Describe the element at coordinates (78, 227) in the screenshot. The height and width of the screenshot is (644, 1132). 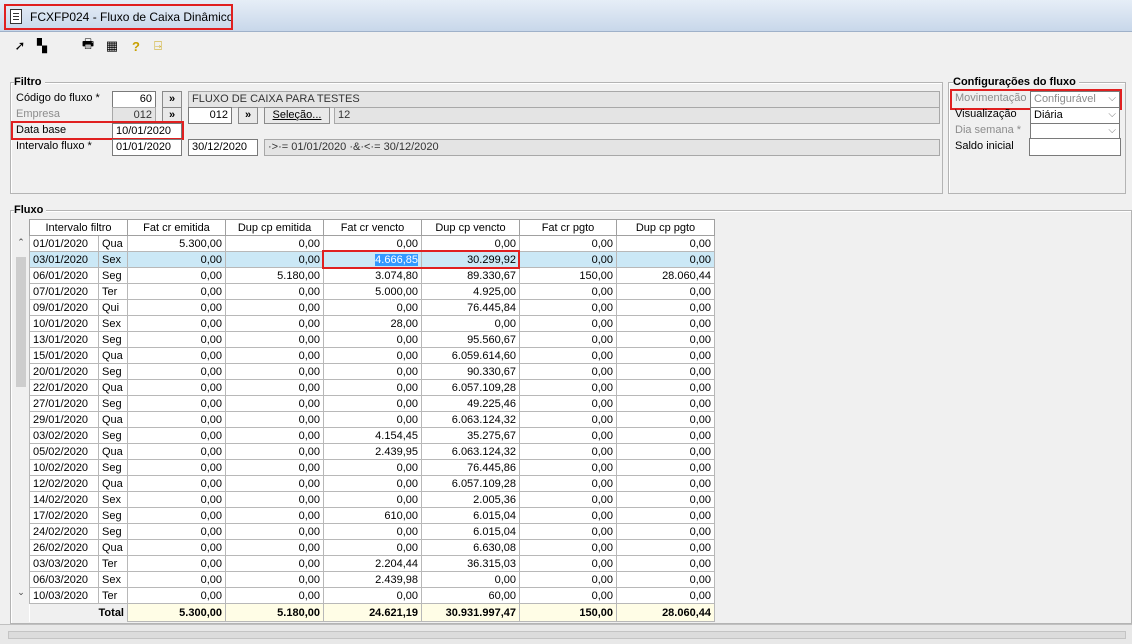
I see `column-header: Intervalo filtro` at that location.